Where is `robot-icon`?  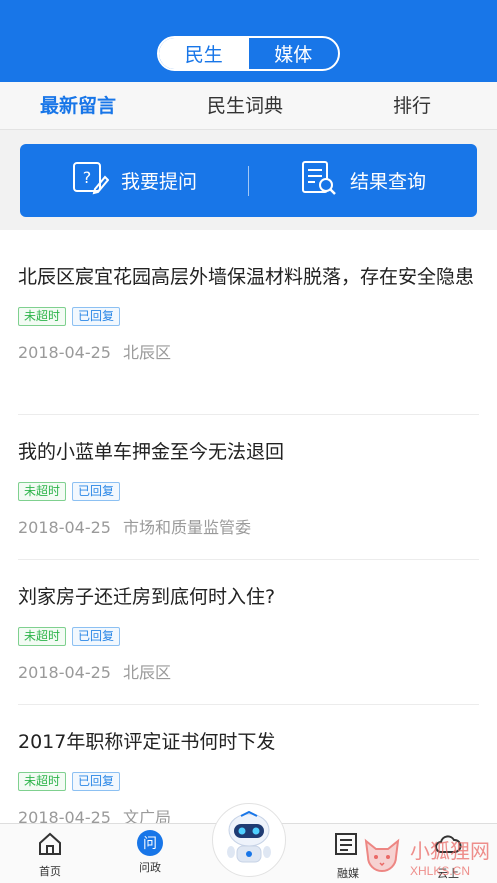 robot-icon is located at coordinates (249, 840).